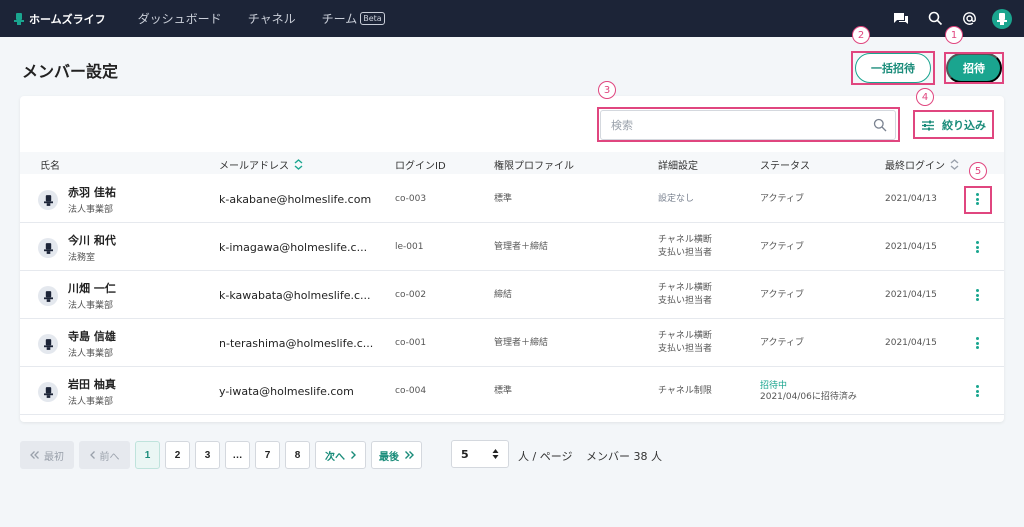 The height and width of the screenshot is (527, 1024). What do you see at coordinates (147, 455) in the screenshot?
I see `page-button-1: 1` at bounding box center [147, 455].